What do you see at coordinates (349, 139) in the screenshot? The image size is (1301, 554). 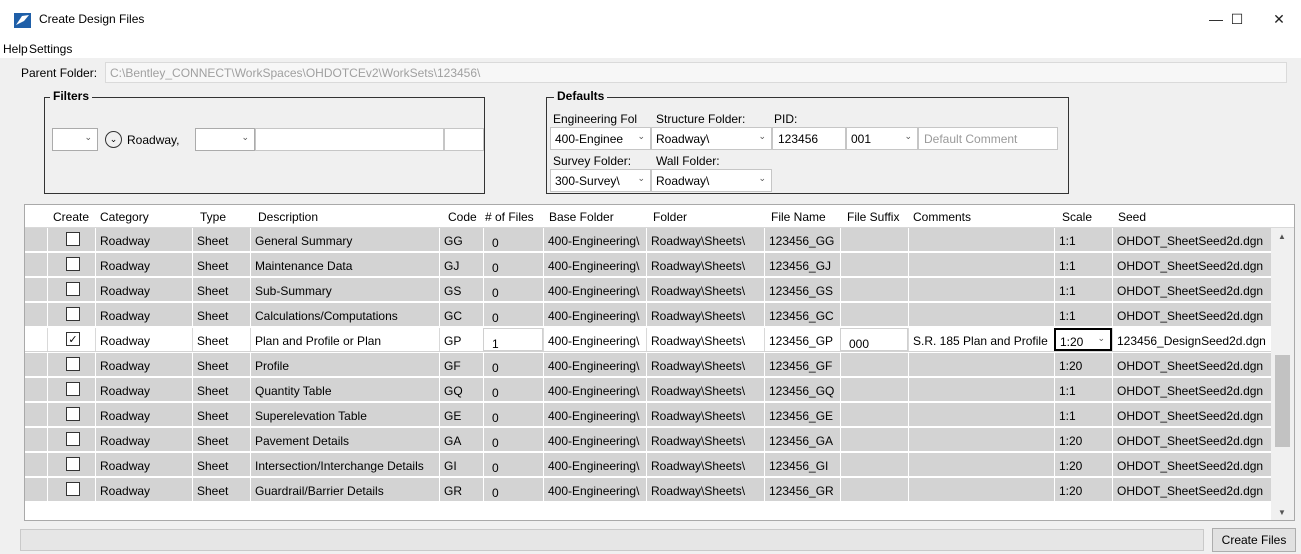 I see `filter-text-input` at bounding box center [349, 139].